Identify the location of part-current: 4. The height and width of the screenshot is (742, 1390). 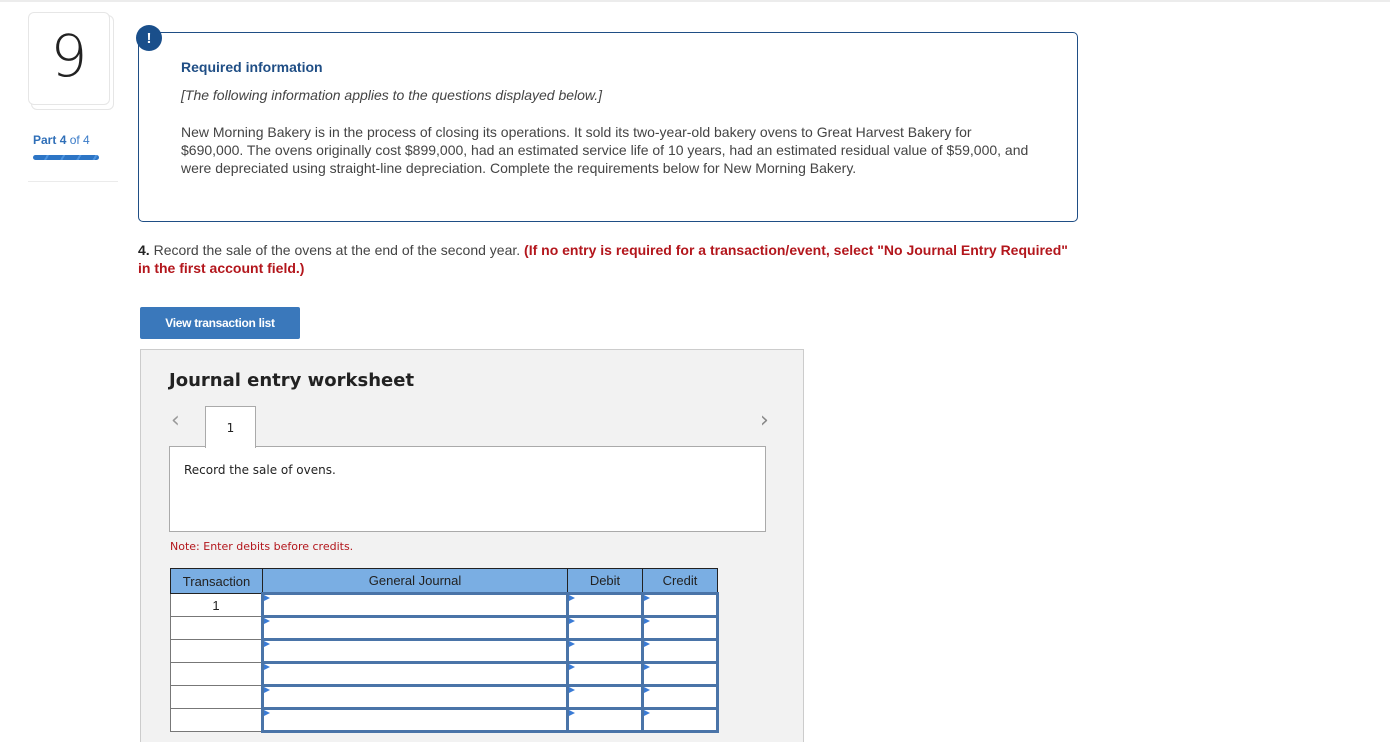
(63, 140).